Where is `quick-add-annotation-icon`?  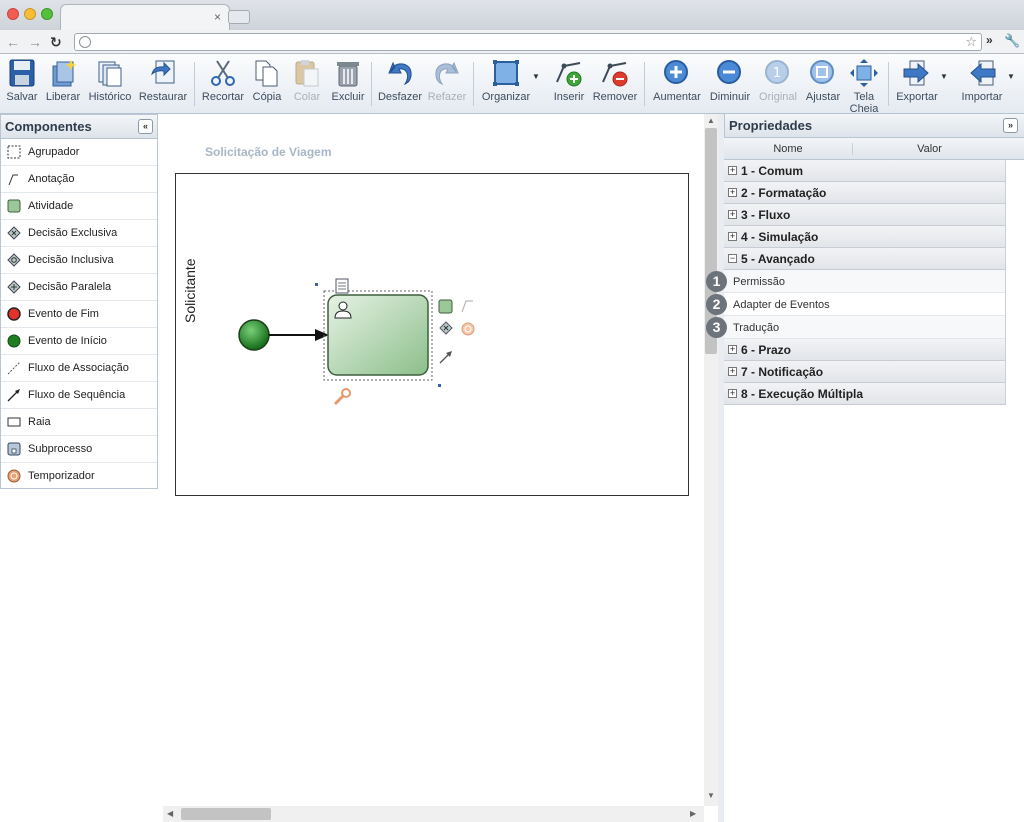 quick-add-annotation-icon is located at coordinates (467, 306).